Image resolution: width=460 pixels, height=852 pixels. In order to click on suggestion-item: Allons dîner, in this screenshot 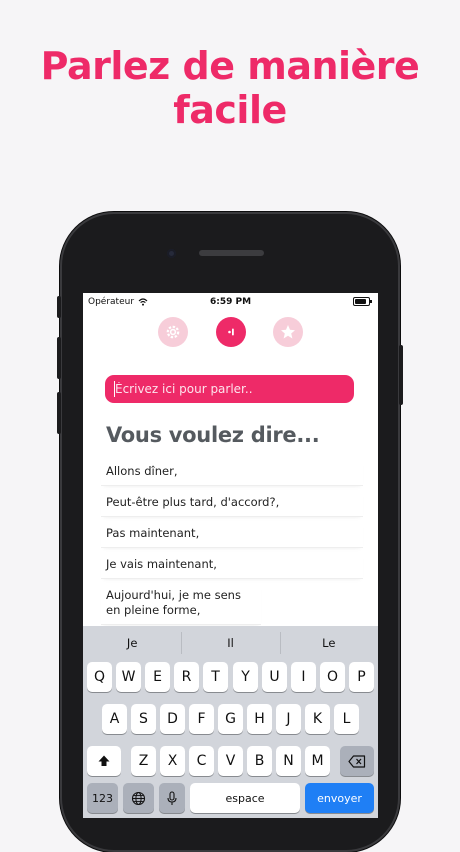, I will do `click(232, 472)`.